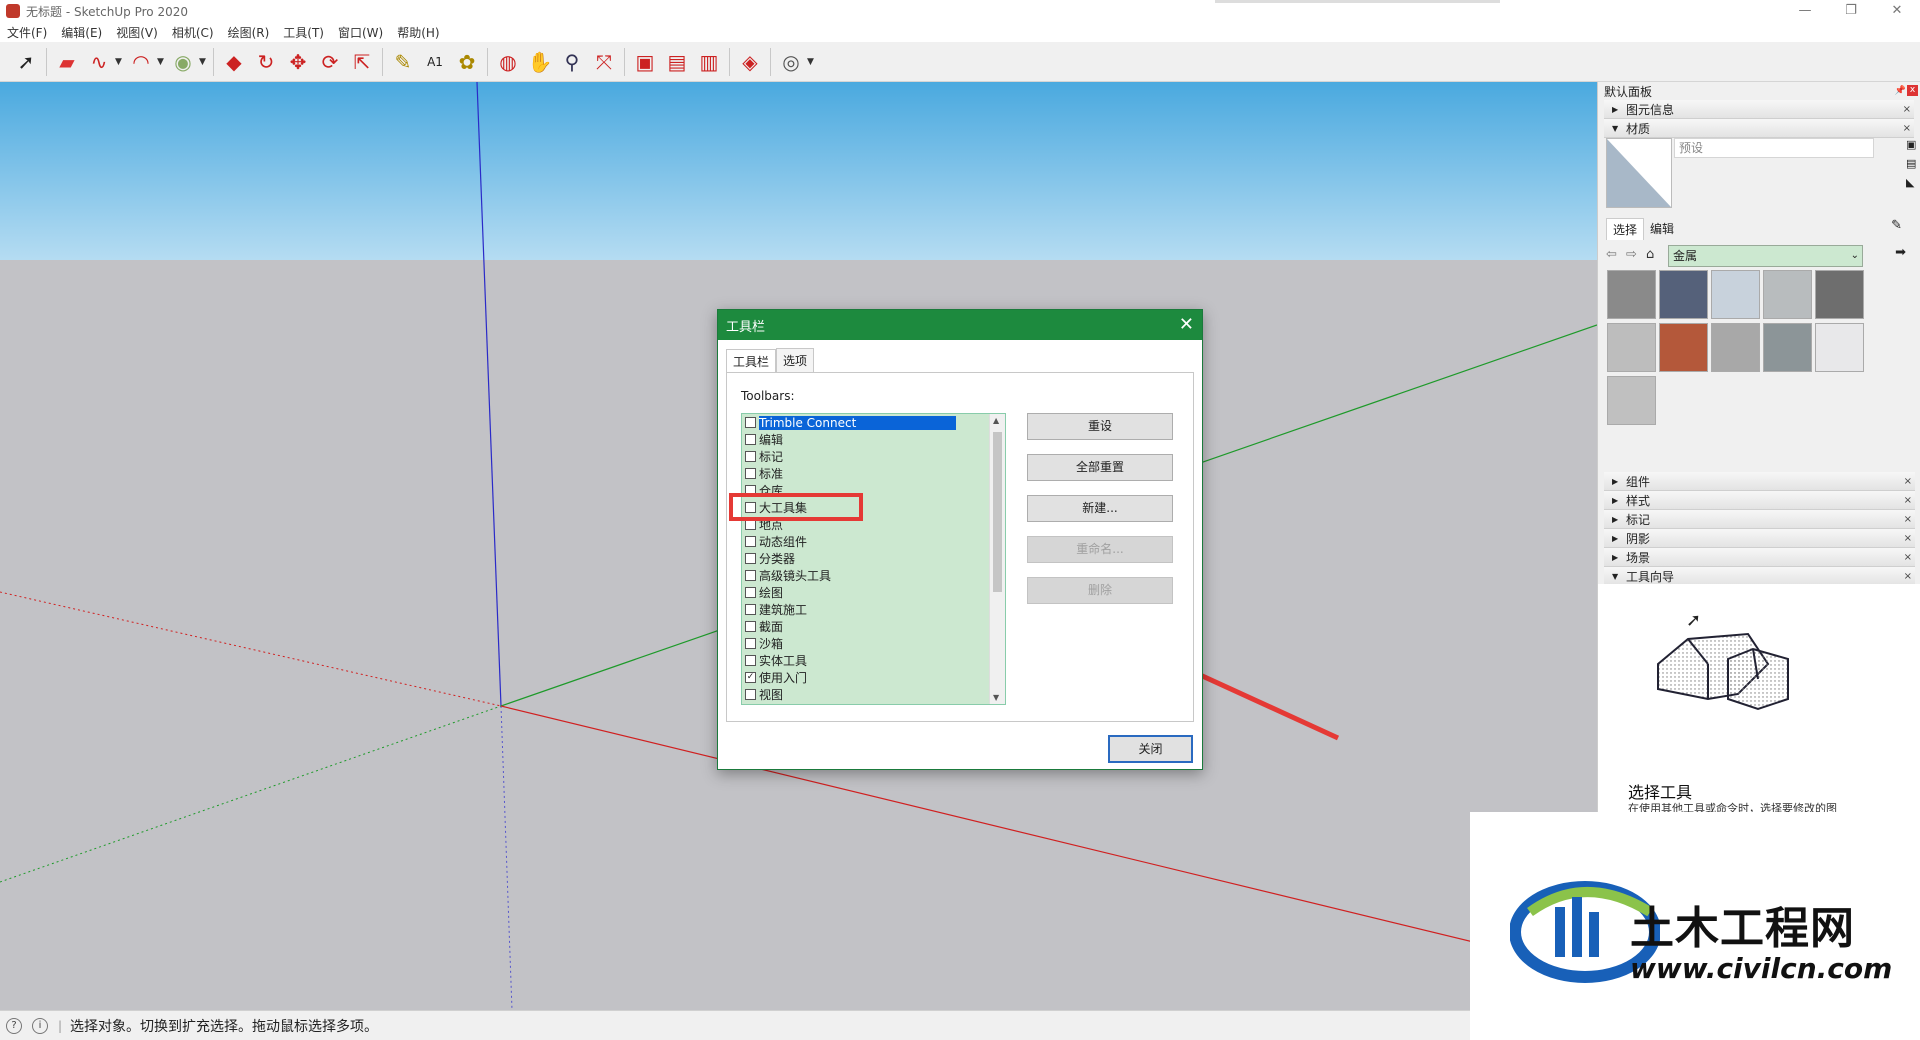 This screenshot has width=1920, height=1040. Describe the element at coordinates (709, 62) in the screenshot. I see `layout-icon: ▥` at that location.